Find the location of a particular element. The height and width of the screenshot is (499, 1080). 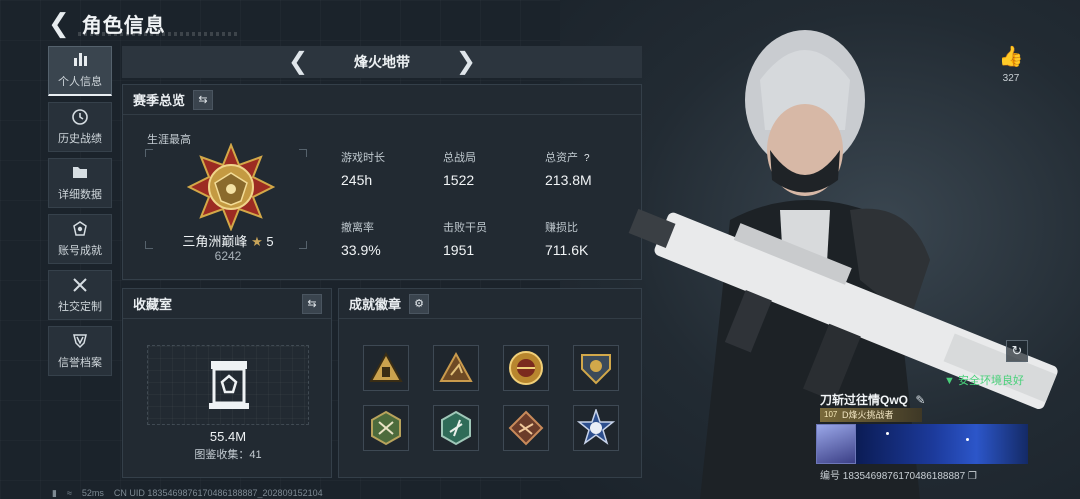

sidebar-item-detailed-data: 详细数据 is located at coordinates (80, 183).